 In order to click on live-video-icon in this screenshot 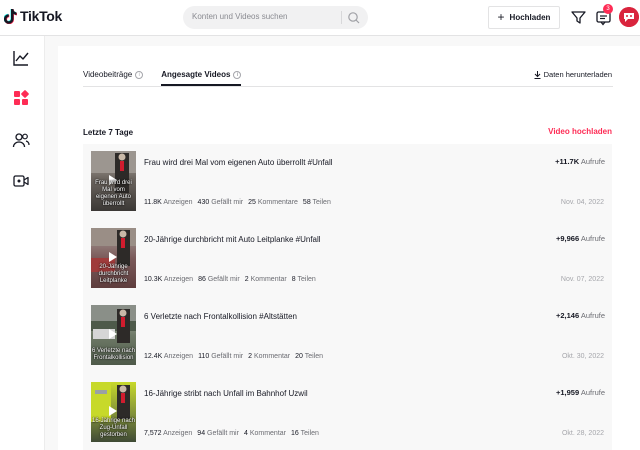, I will do `click(21, 181)`.